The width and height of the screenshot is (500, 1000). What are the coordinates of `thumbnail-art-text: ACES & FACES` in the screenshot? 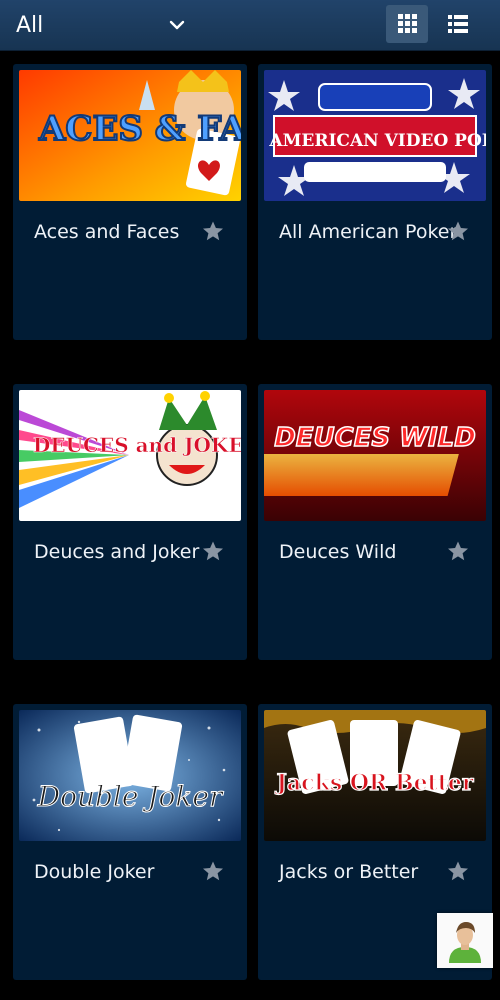 It's located at (139, 129).